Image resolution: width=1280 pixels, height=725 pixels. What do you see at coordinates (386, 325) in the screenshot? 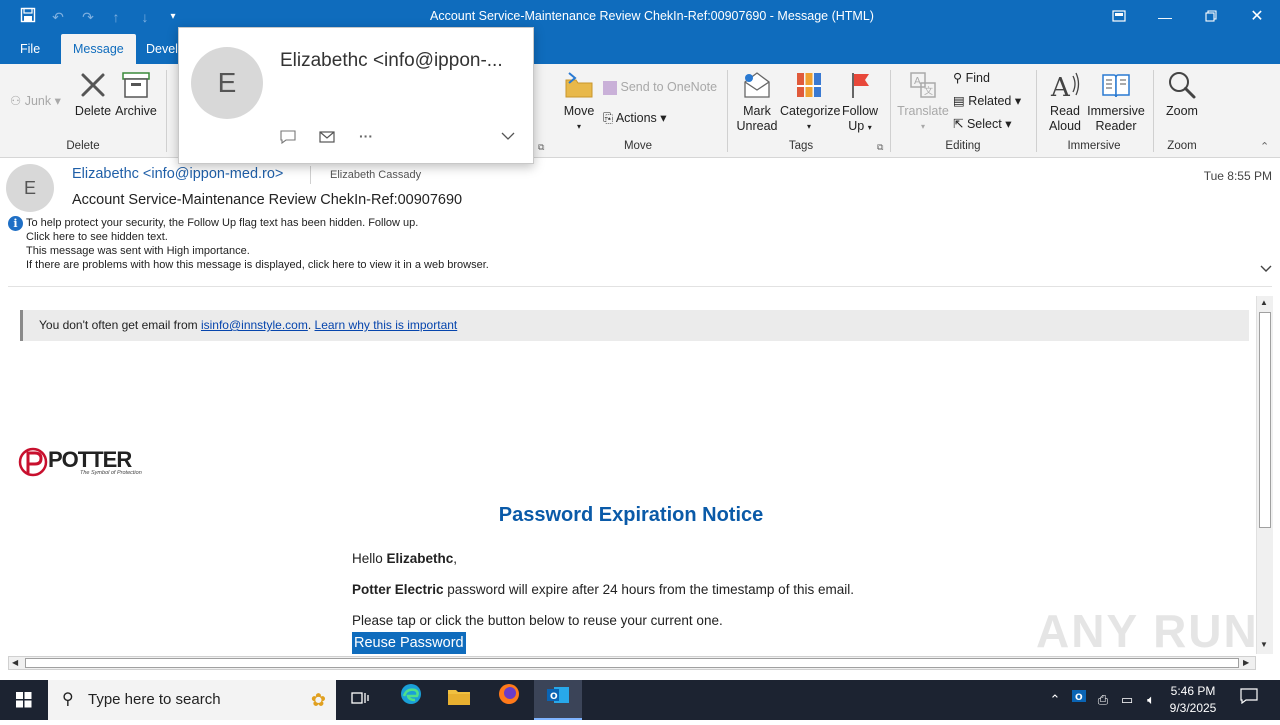
I see `learn-why-important-link: Learn why this is important` at bounding box center [386, 325].